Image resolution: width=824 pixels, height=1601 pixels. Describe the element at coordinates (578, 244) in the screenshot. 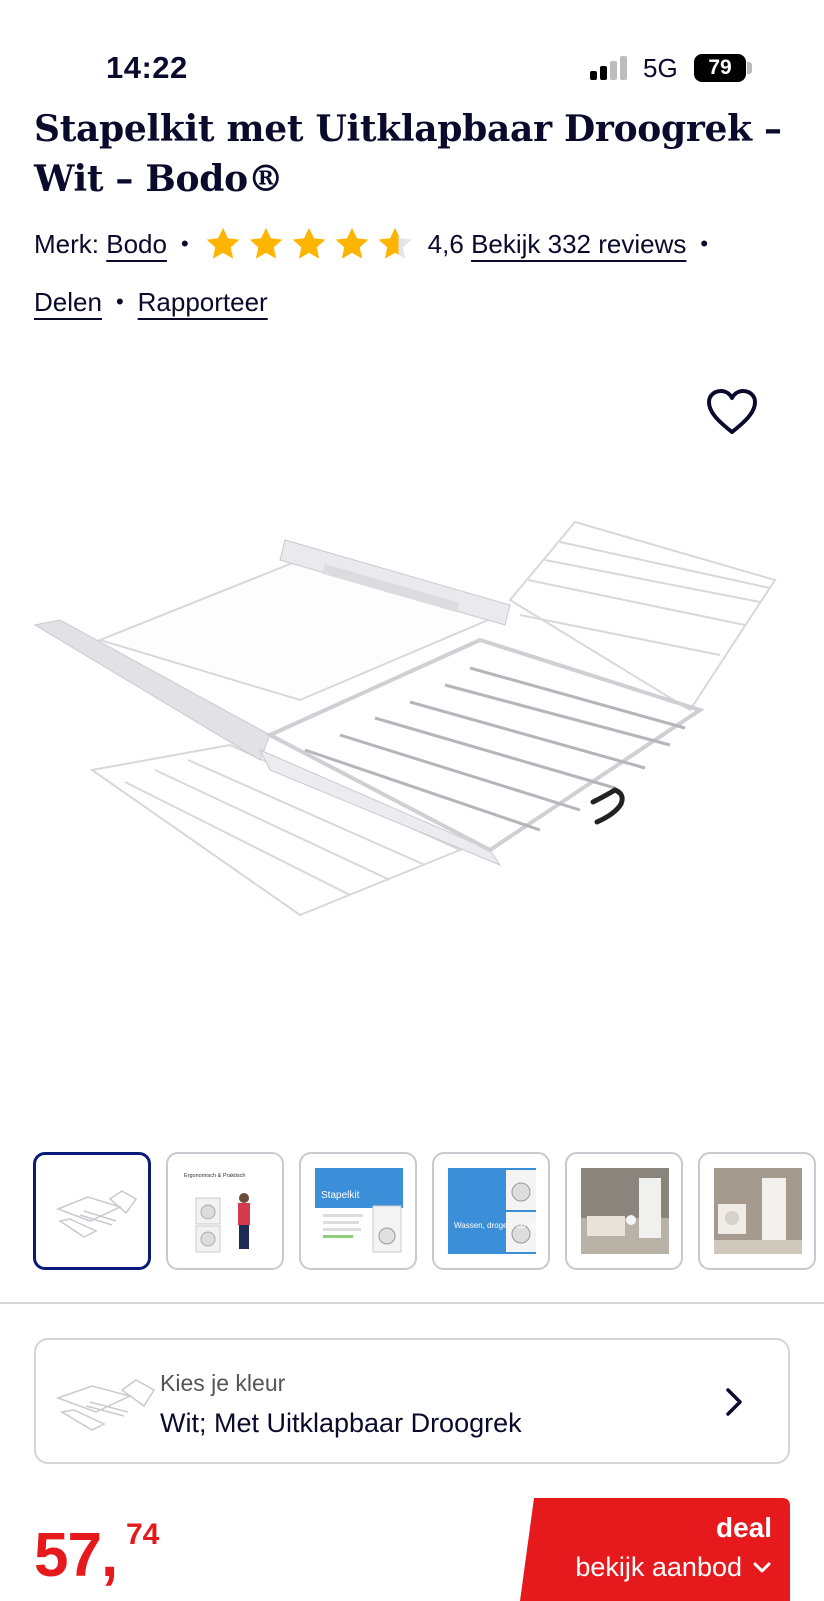

I see `reviews-link: Bekijk 332 reviews` at that location.